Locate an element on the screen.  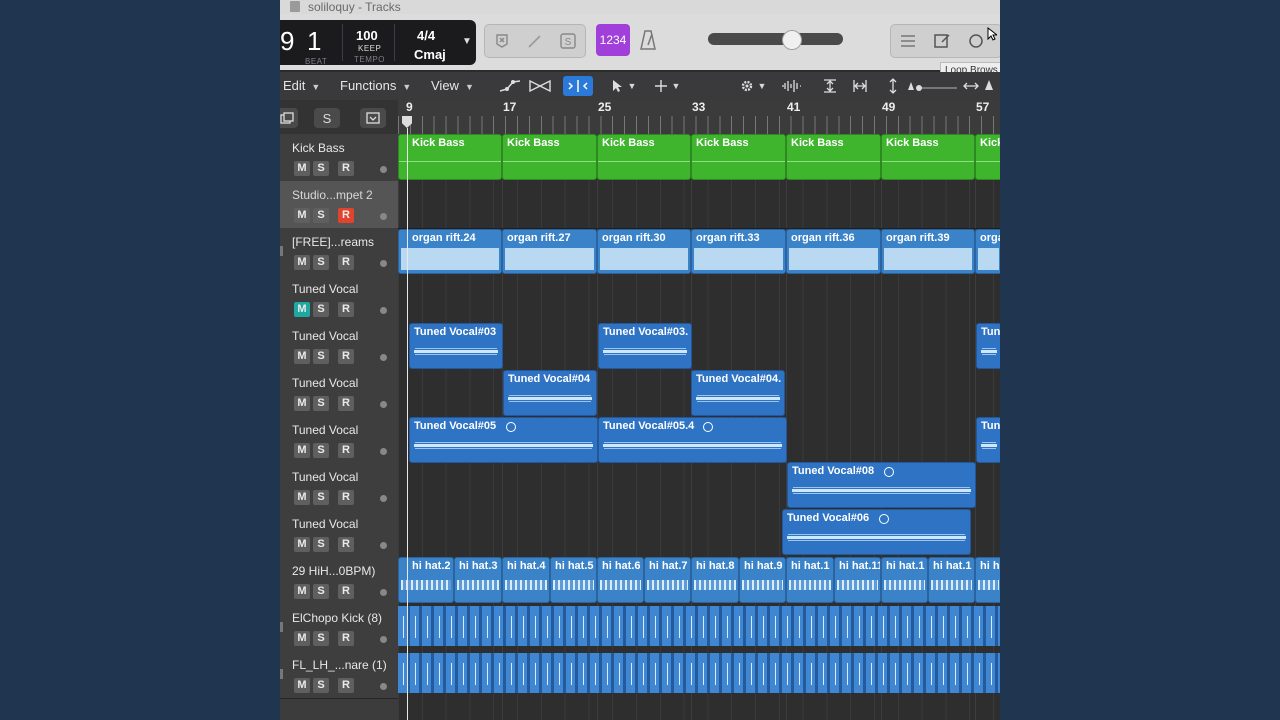
horizontal-arrows-icon is located at coordinates (971, 86).